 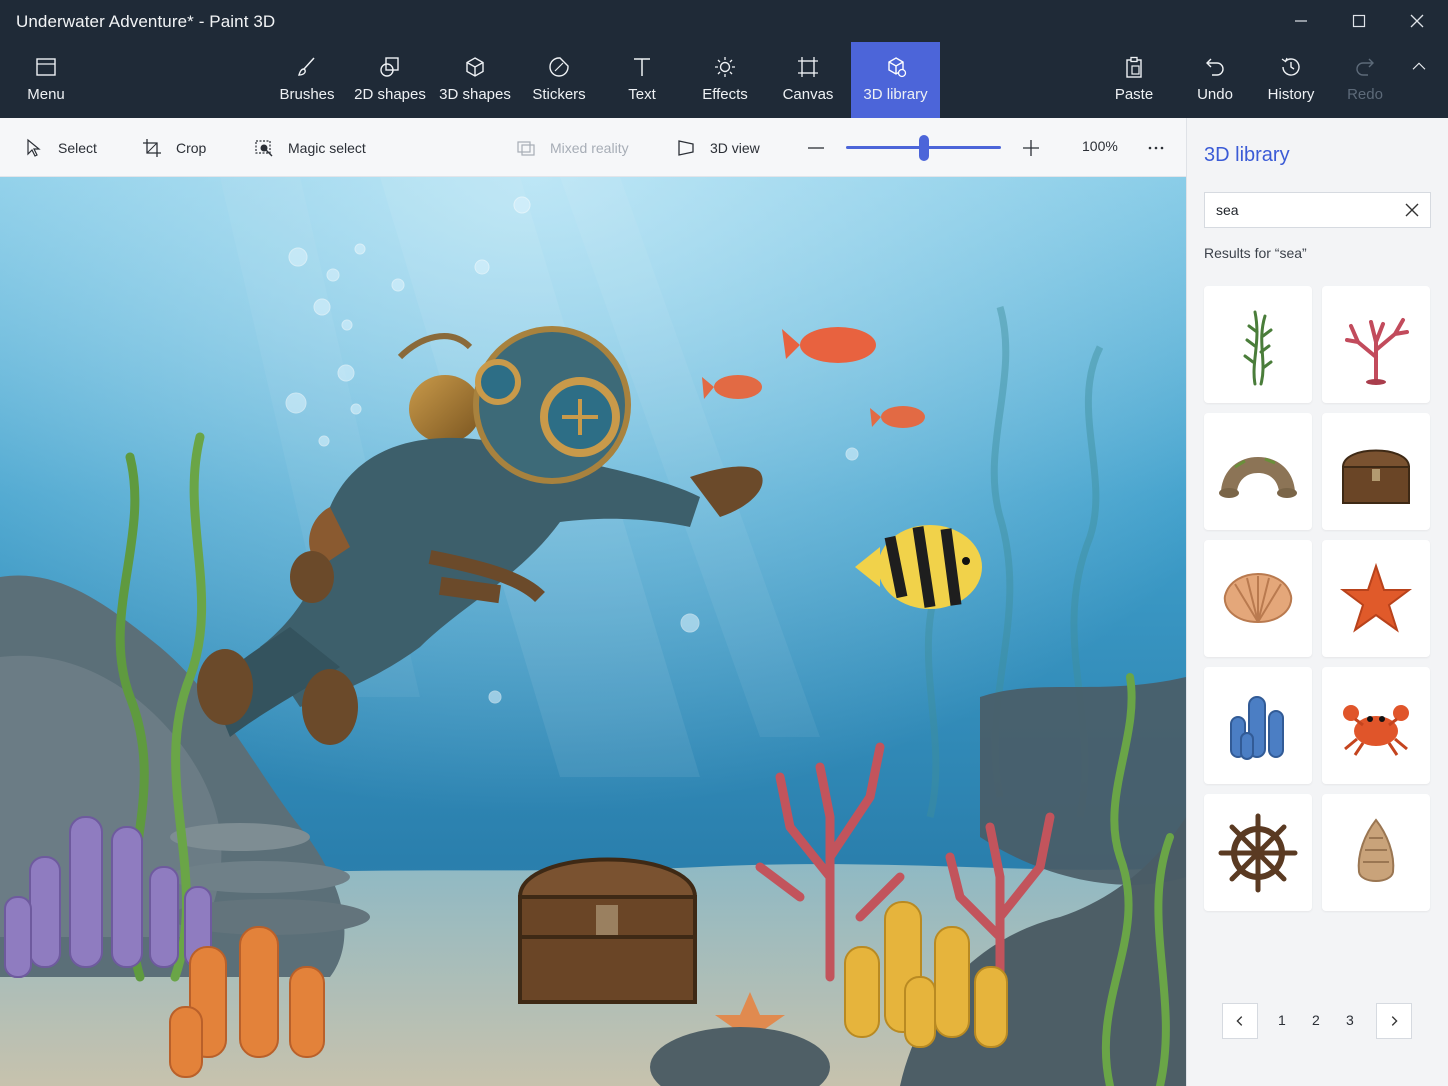 What do you see at coordinates (1365, 67) in the screenshot?
I see `redo-icon` at bounding box center [1365, 67].